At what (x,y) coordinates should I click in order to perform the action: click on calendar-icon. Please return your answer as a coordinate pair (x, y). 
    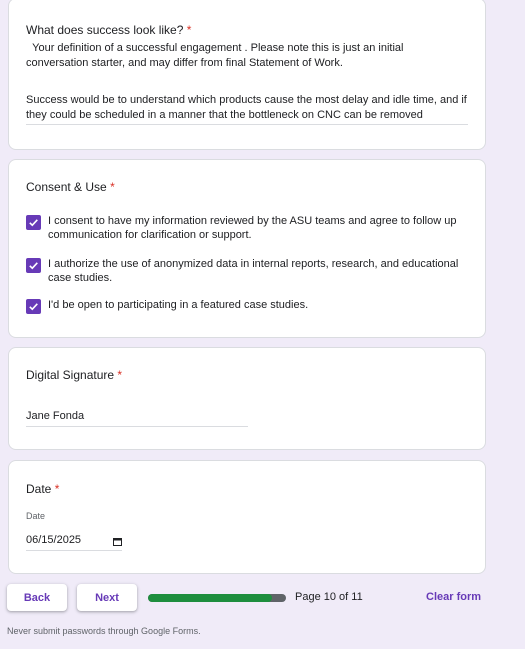
    Looking at the image, I should click on (117, 541).